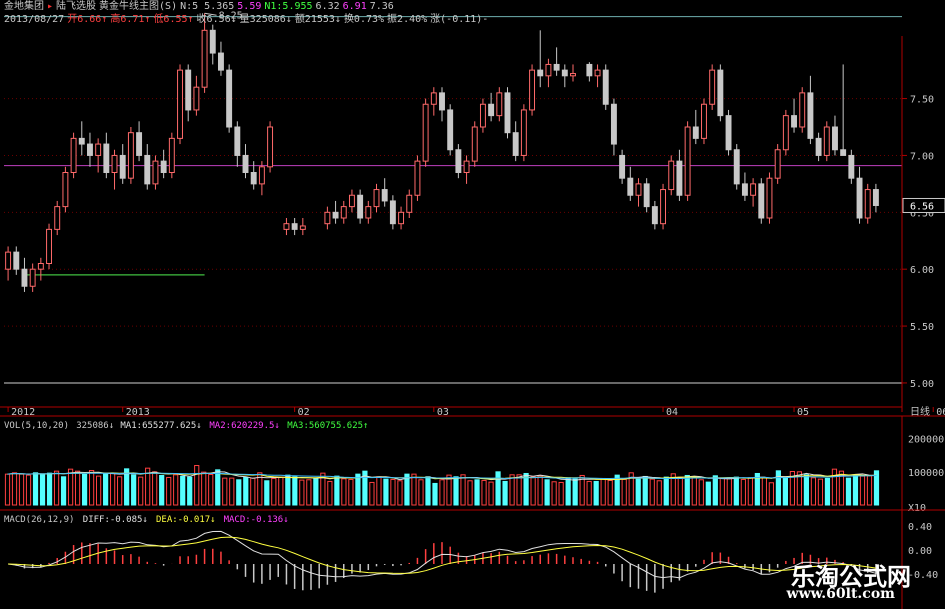  Describe the element at coordinates (922, 270) in the screenshot. I see `price-tick-label: 6.00` at that location.